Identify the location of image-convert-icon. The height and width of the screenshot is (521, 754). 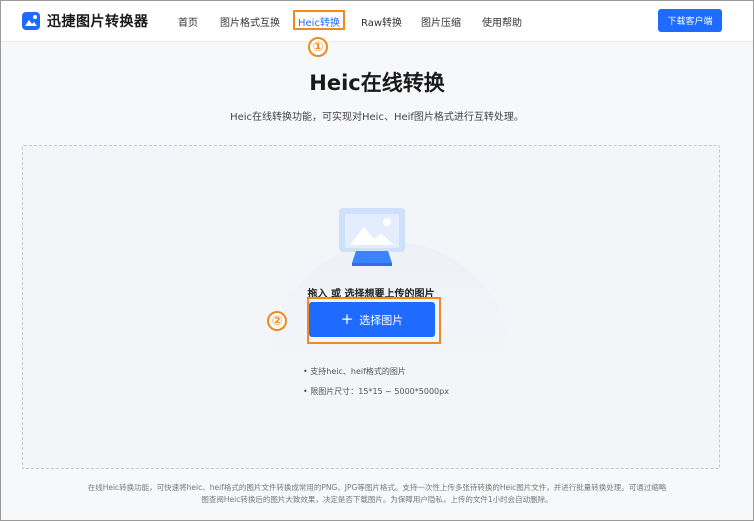
(31, 21).